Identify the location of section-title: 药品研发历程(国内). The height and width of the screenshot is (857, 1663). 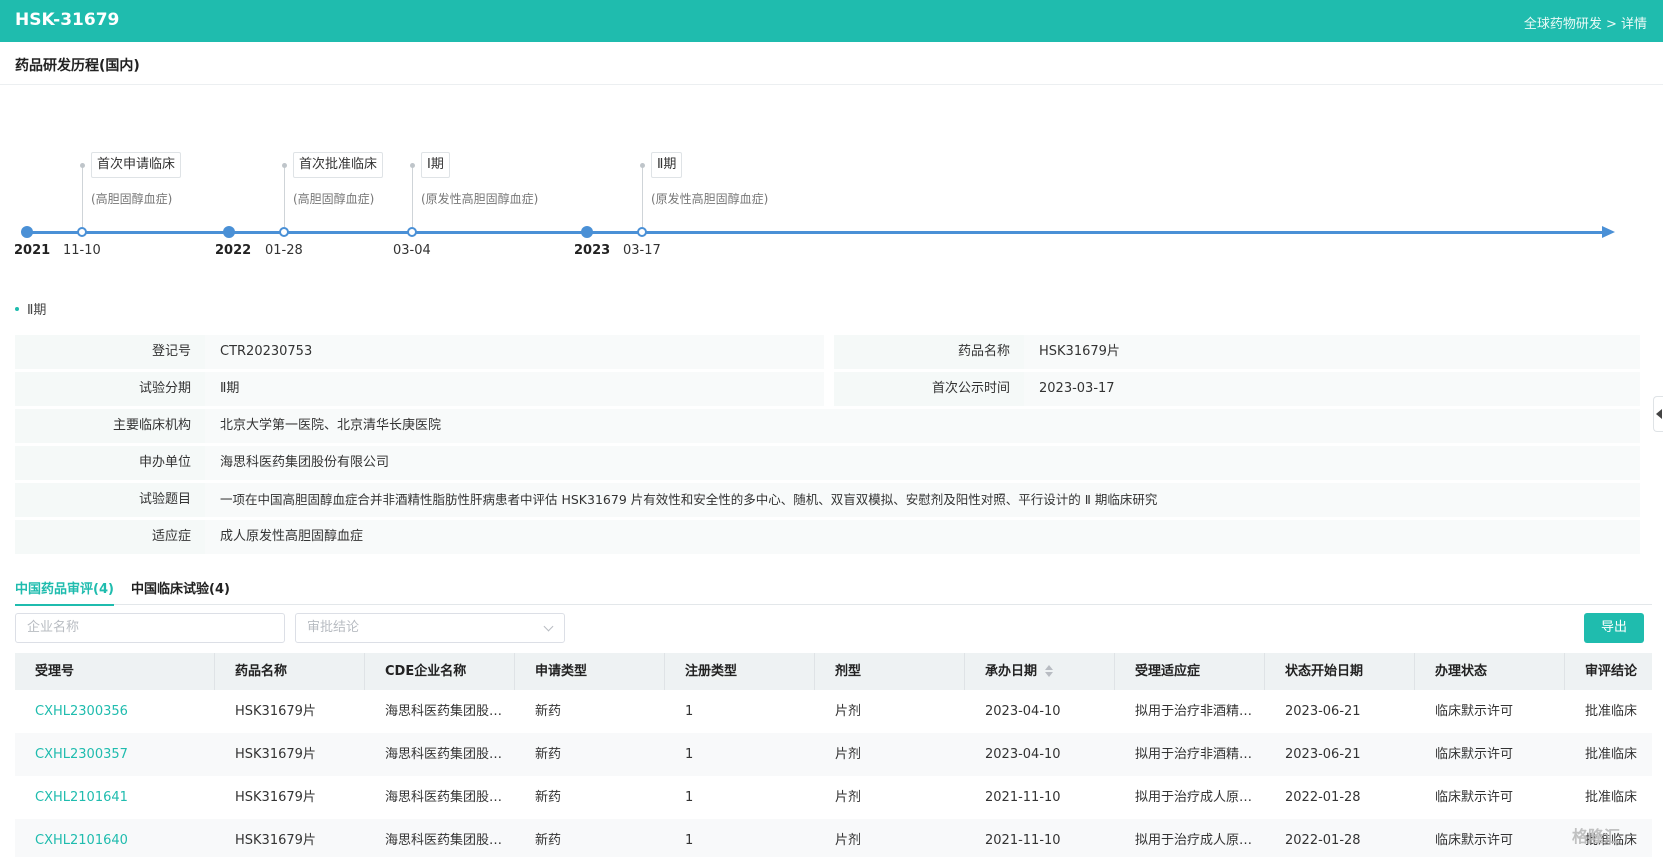
(77, 66).